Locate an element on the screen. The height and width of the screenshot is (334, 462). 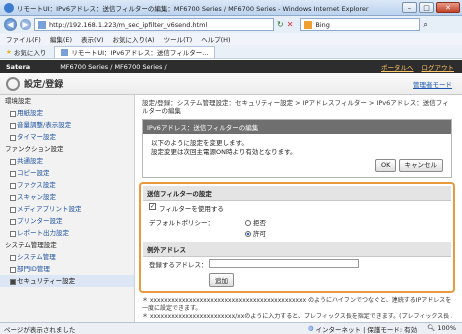
page-icon is located at coordinates (42, 24).